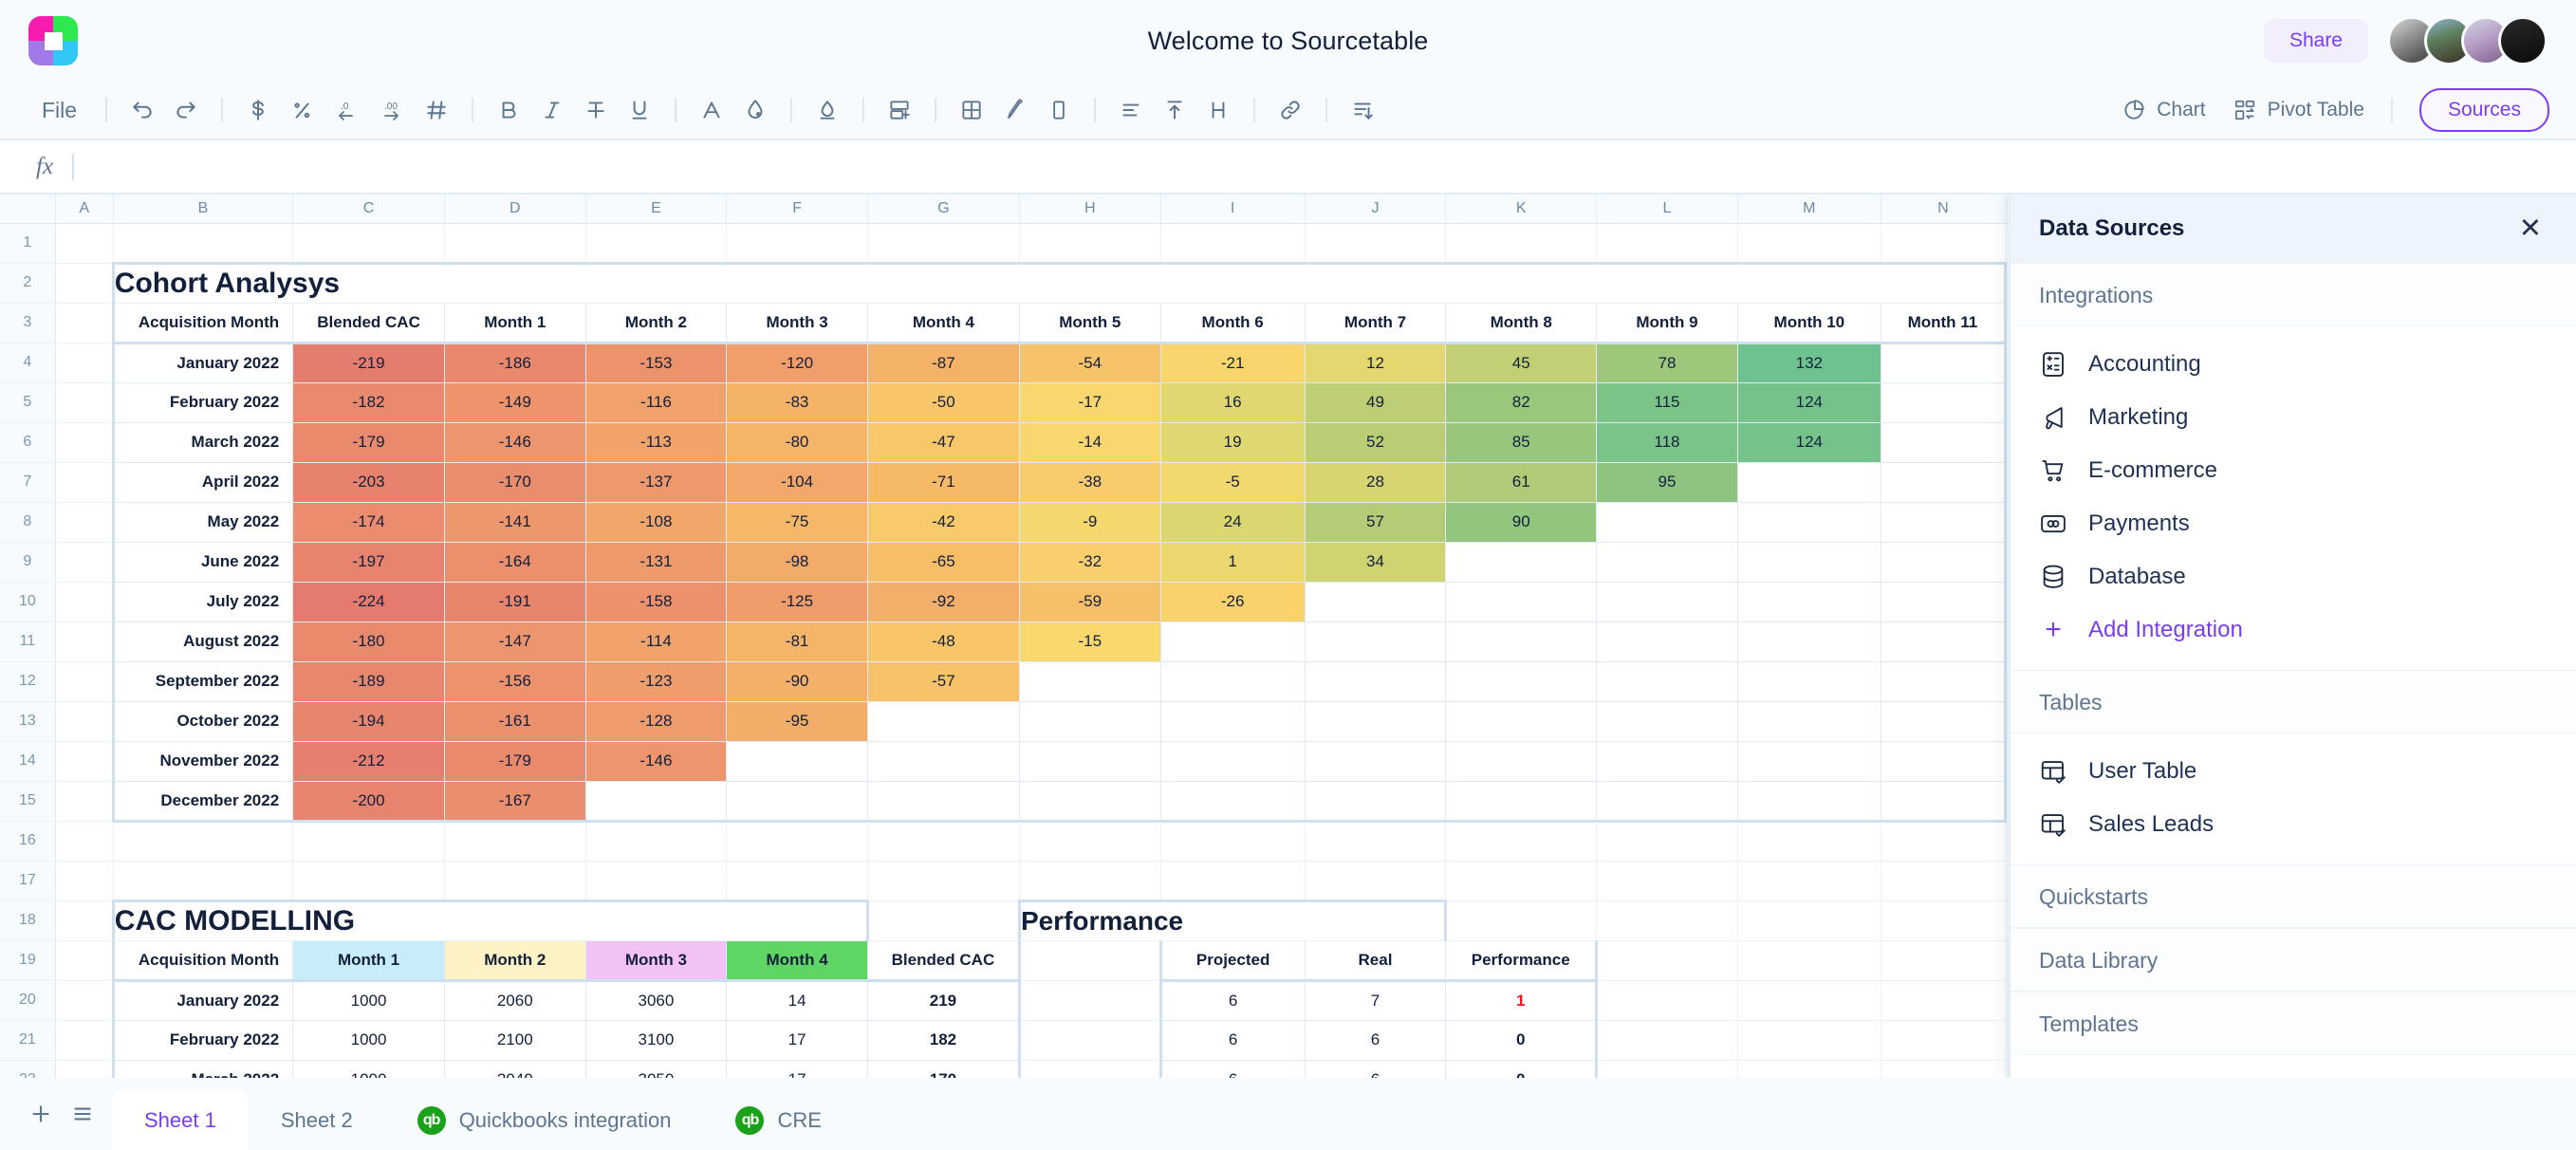 The height and width of the screenshot is (1150, 2576). I want to click on cohort-cell: -120, so click(797, 363).